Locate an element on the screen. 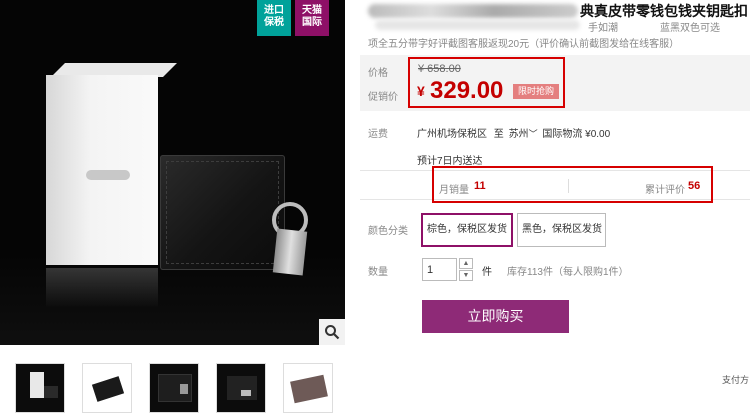 The width and height of the screenshot is (750, 418). quantity-decrease-button: ▼ is located at coordinates (466, 275).